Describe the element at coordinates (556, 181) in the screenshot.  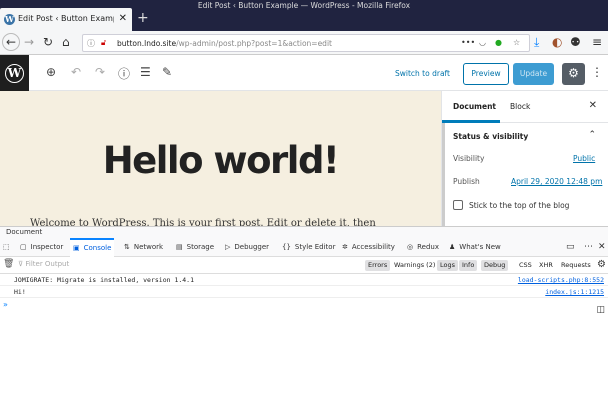
I see `publish-date-link: April 29, 2020 12:48 pm` at that location.